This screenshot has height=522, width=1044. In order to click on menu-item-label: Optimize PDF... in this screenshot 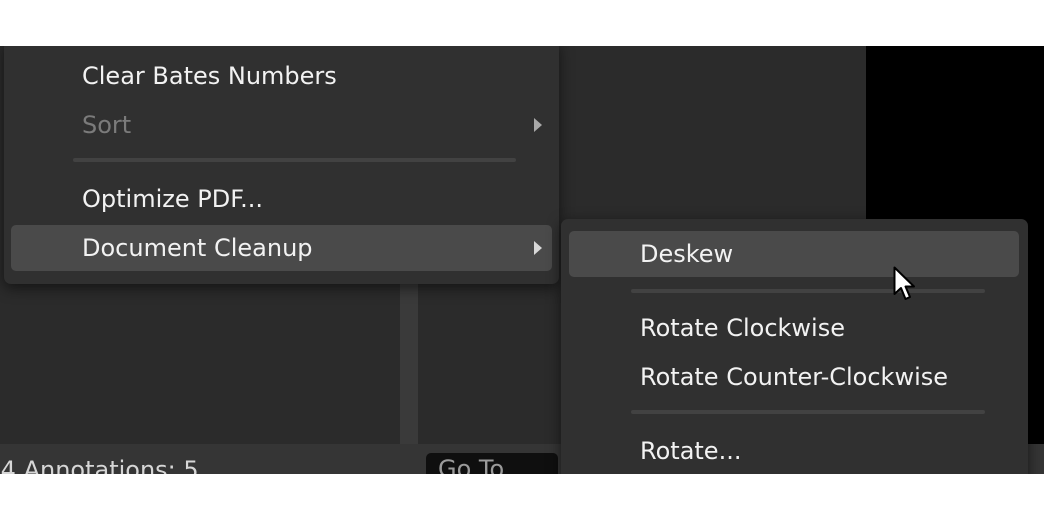, I will do `click(173, 199)`.